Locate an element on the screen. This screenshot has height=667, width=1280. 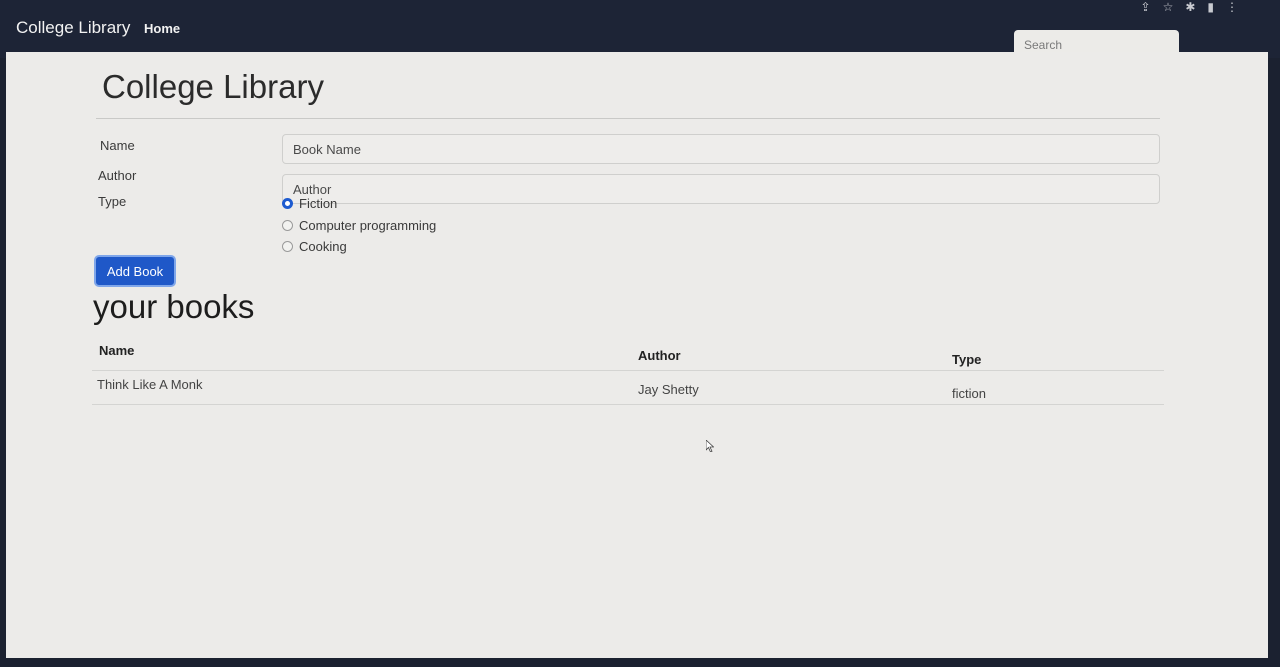
radio-computer-programming-label: Computer programming is located at coordinates (368, 225).